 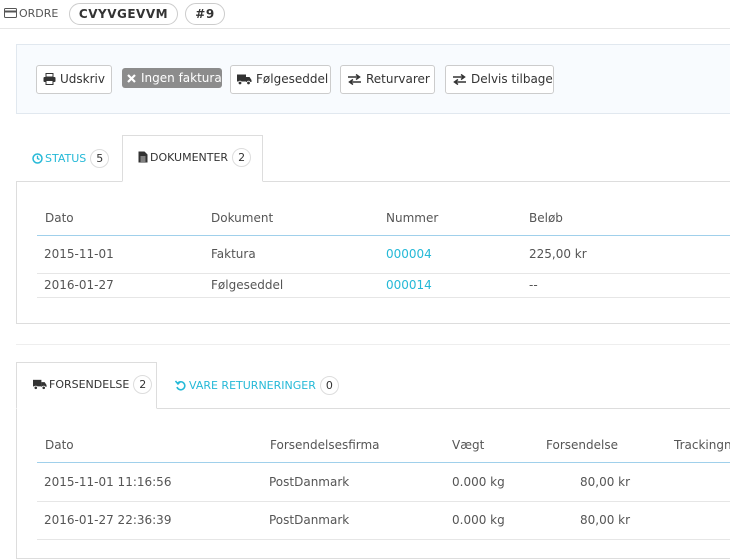 I want to click on credit-card-icon, so click(x=10, y=13).